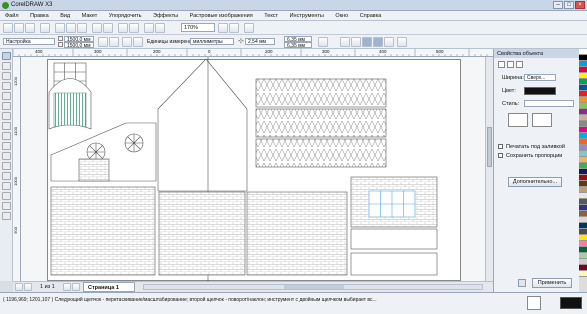 The width and height of the screenshot is (587, 314). What do you see at coordinates (97, 28) in the screenshot?
I see `undo-icon` at bounding box center [97, 28].